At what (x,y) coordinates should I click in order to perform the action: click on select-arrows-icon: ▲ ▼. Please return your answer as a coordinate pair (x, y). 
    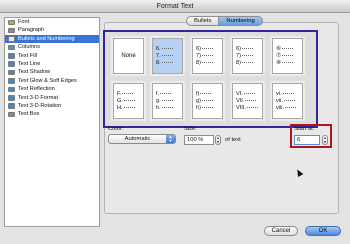
    Looking at the image, I should click on (170, 139).